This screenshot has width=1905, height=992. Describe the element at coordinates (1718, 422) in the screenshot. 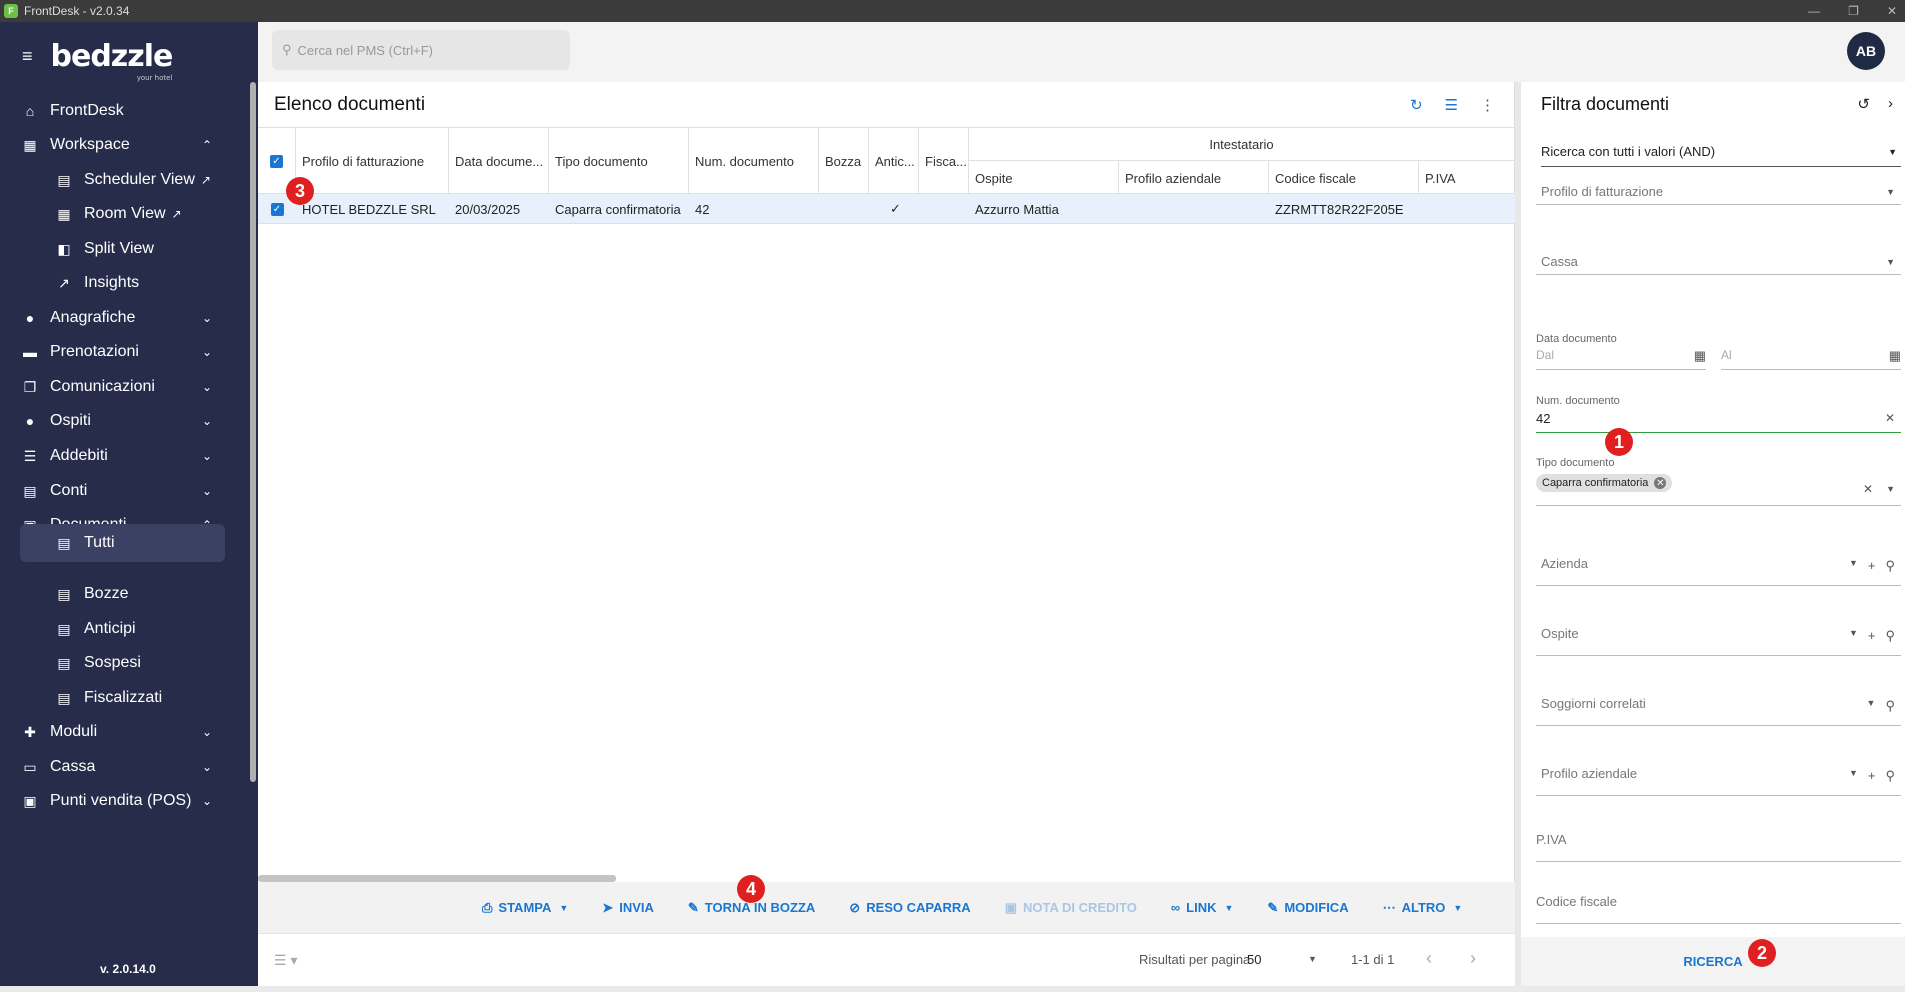

I see `num-documento-field: 42 ✕` at that location.